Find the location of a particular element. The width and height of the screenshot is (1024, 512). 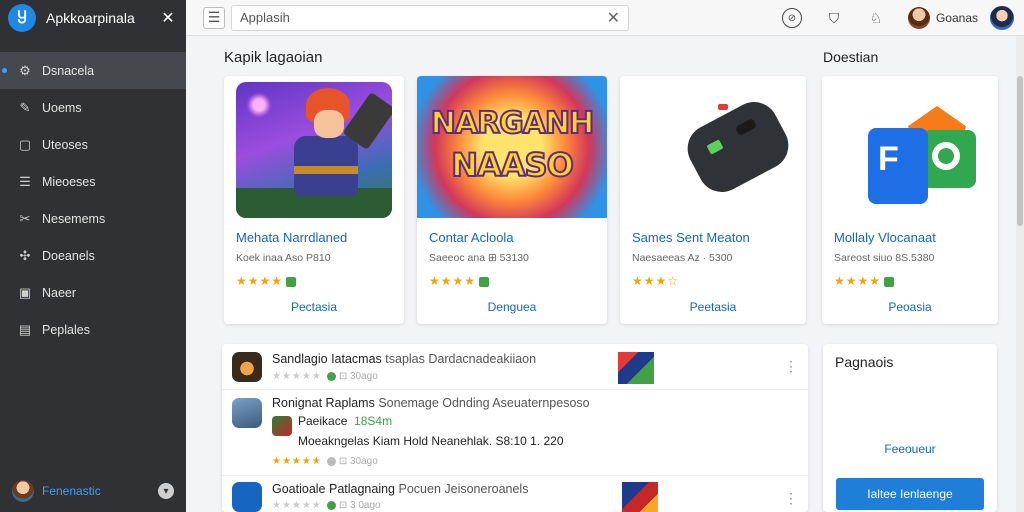

section-title: Kapik lagaoian is located at coordinates (273, 57).